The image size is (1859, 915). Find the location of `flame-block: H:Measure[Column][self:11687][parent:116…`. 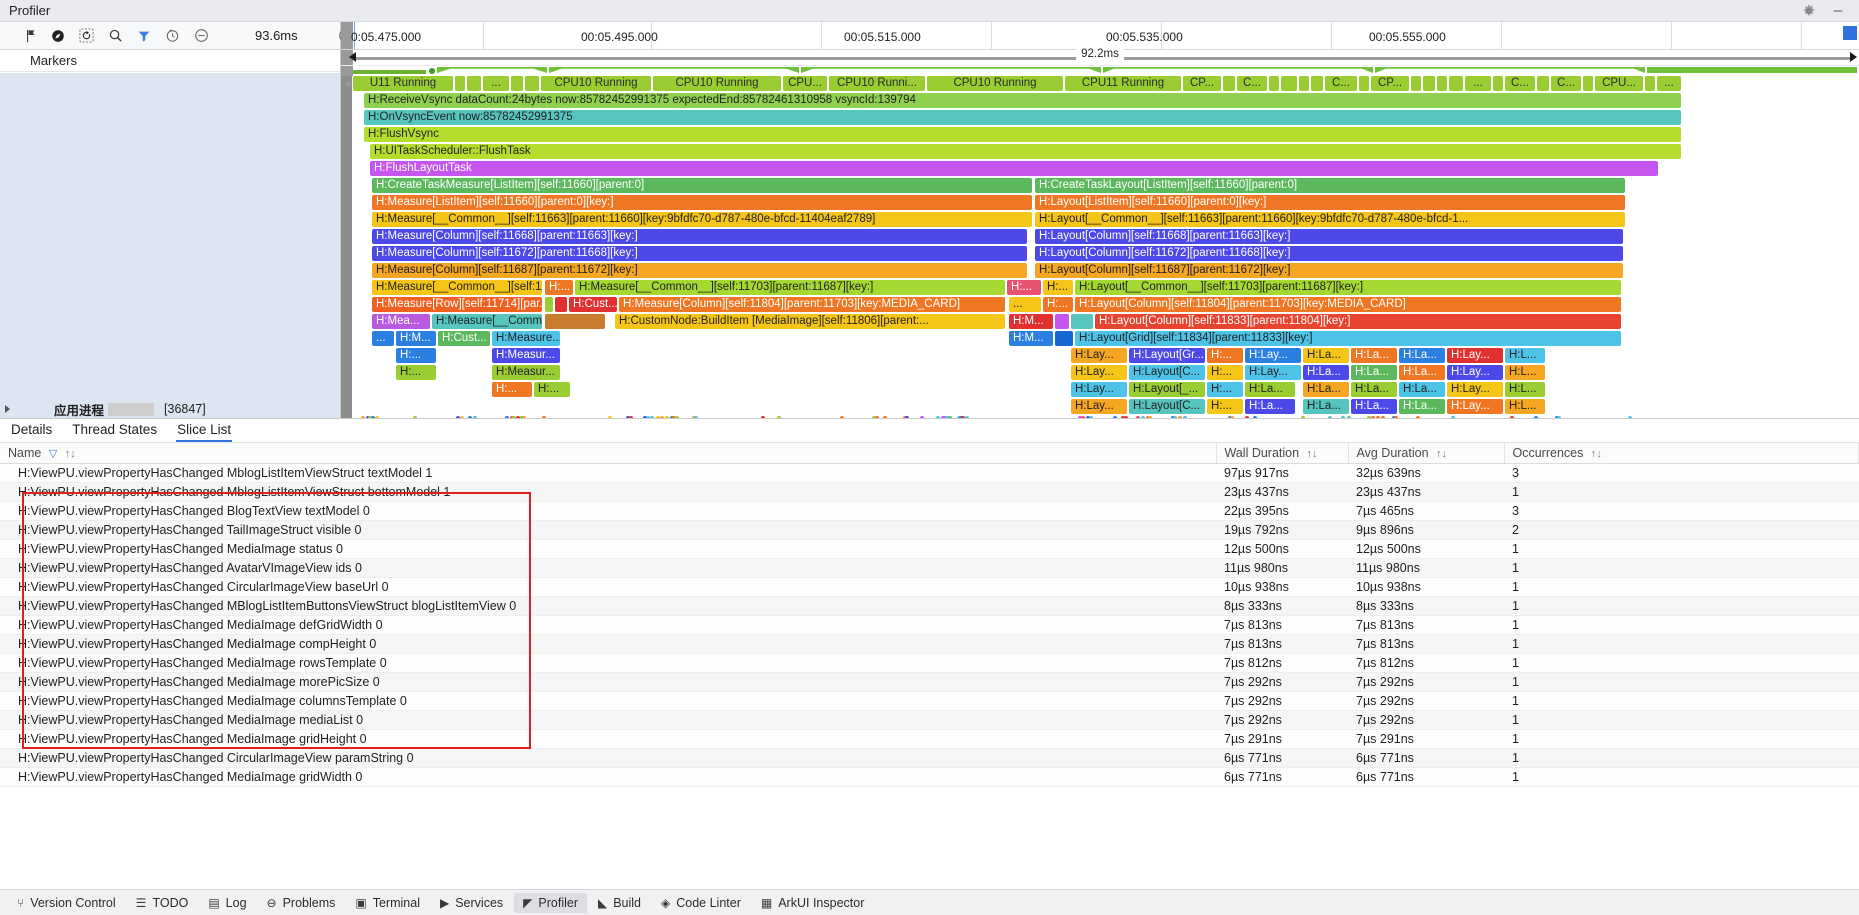

flame-block: H:Measure[Column][self:11687][parent:116… is located at coordinates (699, 270).